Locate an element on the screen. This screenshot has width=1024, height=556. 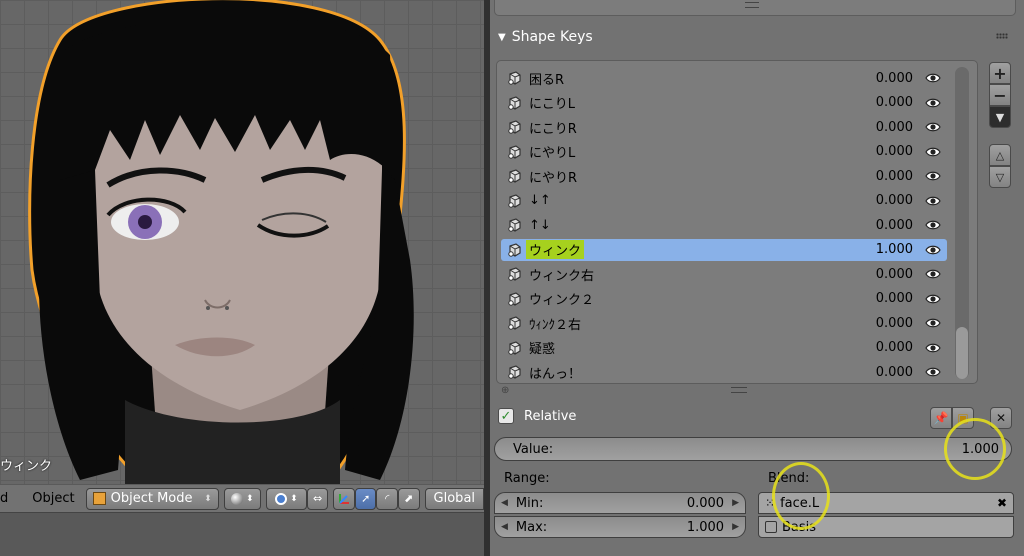
rotate-manipulator-button: ◜ is located at coordinates (387, 498).